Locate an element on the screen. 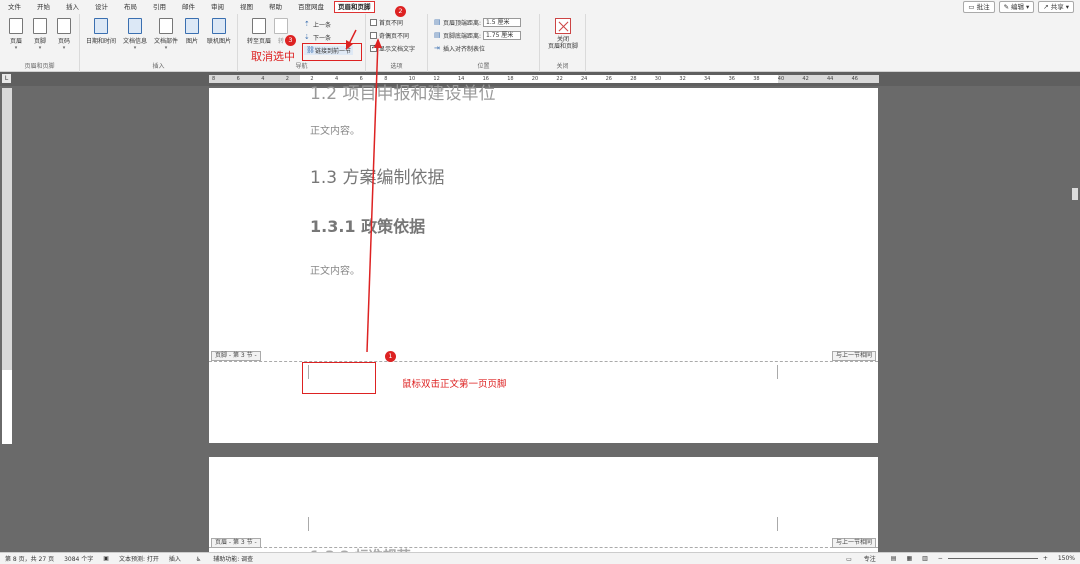 This screenshot has height=564, width=1080. read-mode-icon: ▤ is located at coordinates (894, 558).